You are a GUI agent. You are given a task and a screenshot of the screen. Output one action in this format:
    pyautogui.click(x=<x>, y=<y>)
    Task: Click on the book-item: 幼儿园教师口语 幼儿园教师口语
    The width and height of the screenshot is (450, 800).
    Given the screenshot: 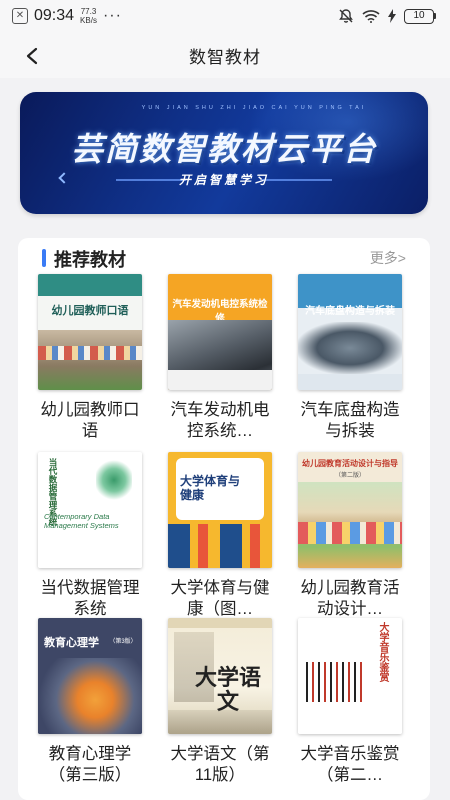 What is the action you would take?
    pyautogui.click(x=90, y=358)
    